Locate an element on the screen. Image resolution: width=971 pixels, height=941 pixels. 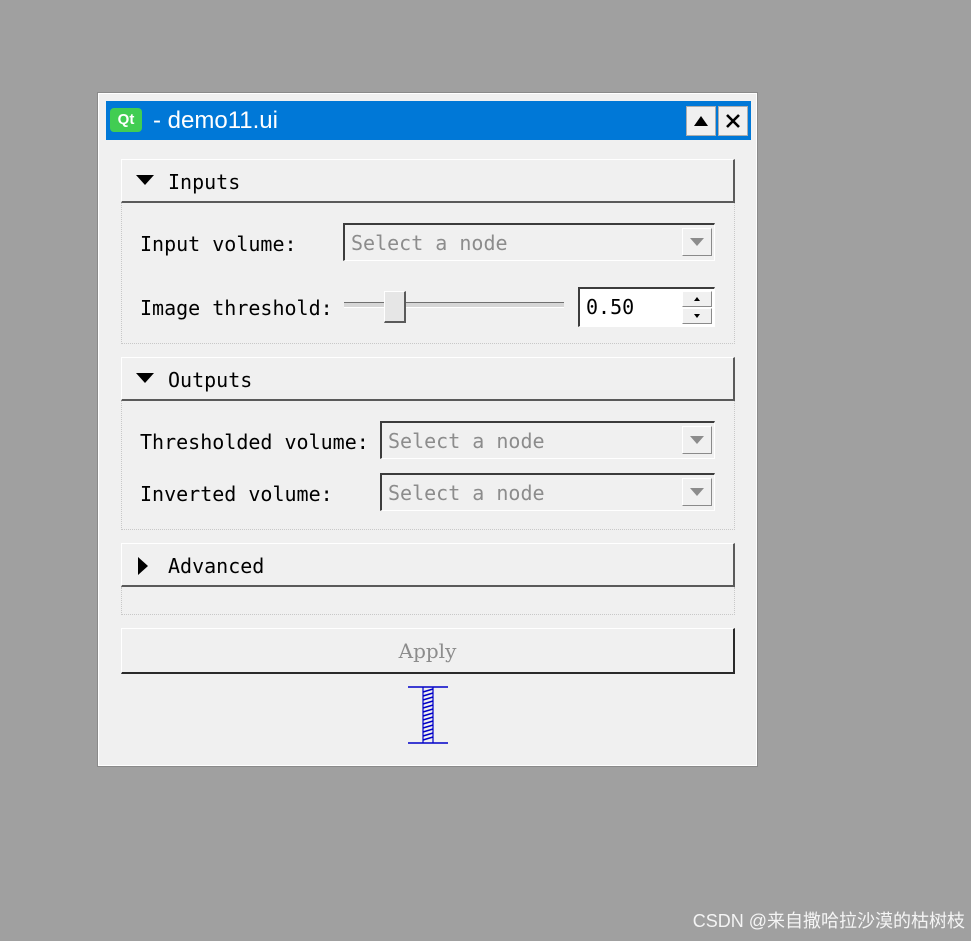
qt-logo-icon: Qt is located at coordinates (126, 120).